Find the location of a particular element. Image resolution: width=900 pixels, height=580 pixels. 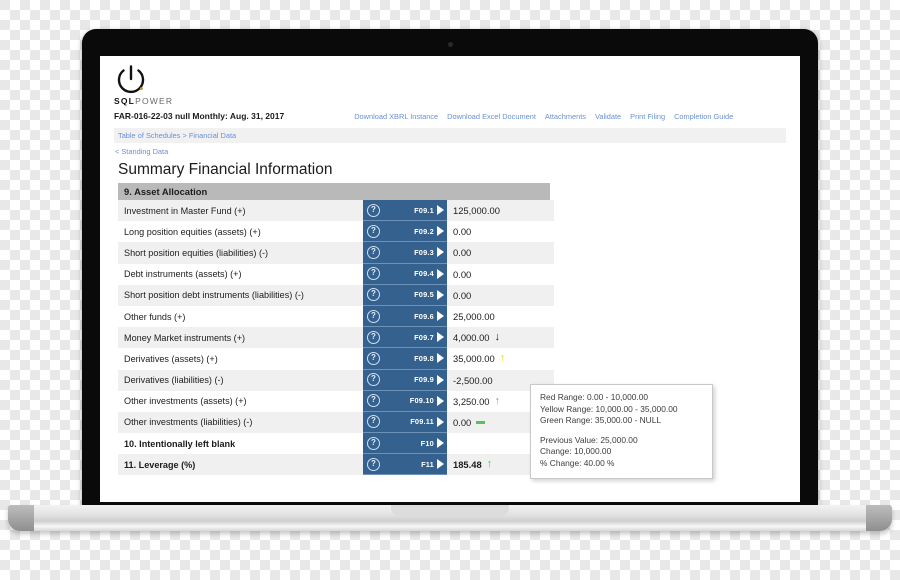

value-cell: 4,000.00 ↓ is located at coordinates (500, 337).